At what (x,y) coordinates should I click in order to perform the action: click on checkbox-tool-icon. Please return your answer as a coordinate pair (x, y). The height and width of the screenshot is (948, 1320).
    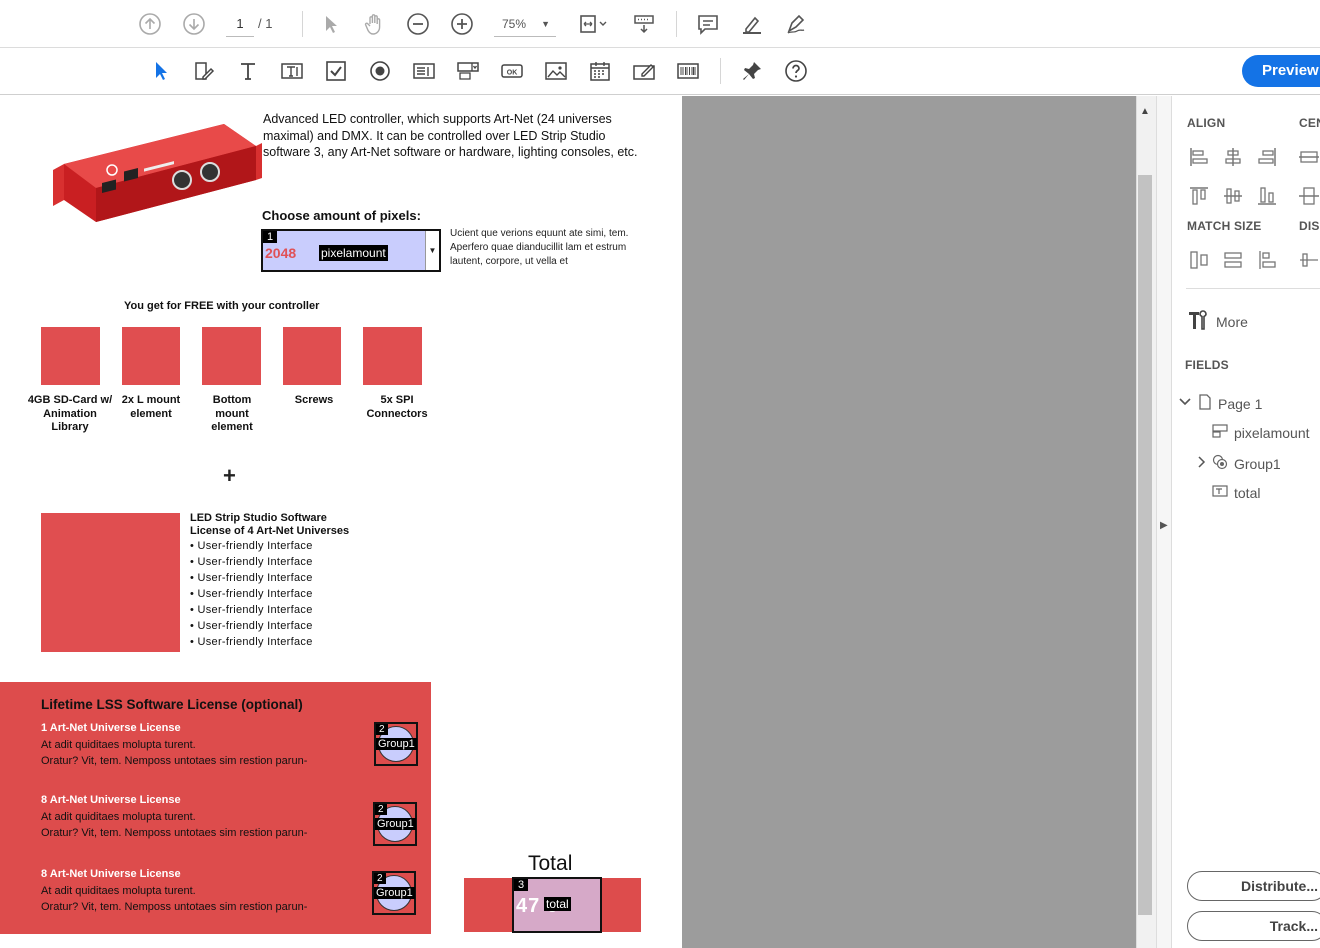
    Looking at the image, I should click on (336, 71).